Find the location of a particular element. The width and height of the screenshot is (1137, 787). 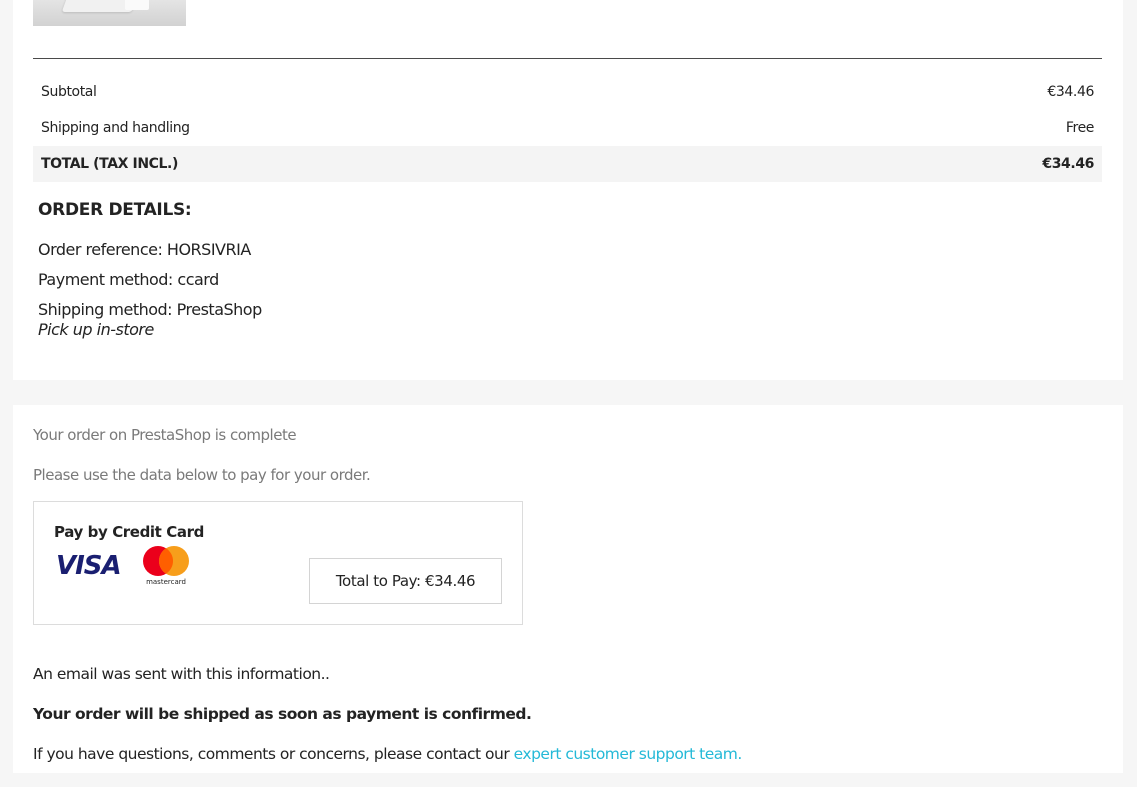

divider is located at coordinates (567, 58).